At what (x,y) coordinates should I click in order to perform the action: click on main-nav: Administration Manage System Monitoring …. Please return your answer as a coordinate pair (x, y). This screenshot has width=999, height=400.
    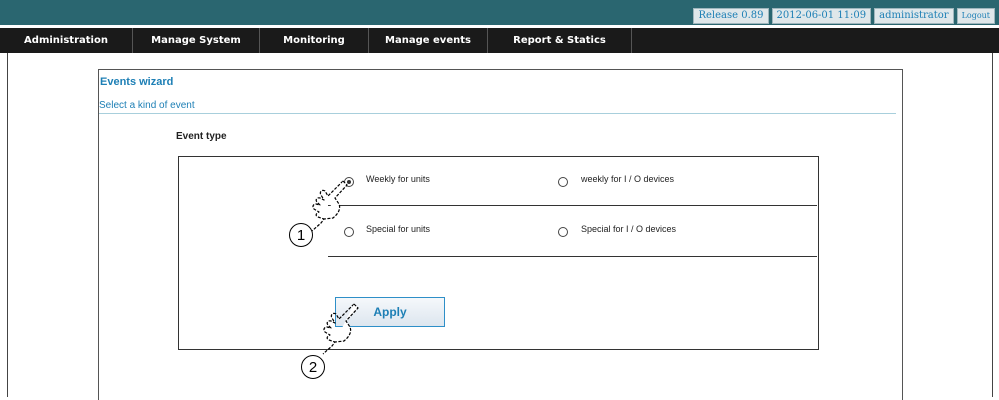
    Looking at the image, I should click on (499, 40).